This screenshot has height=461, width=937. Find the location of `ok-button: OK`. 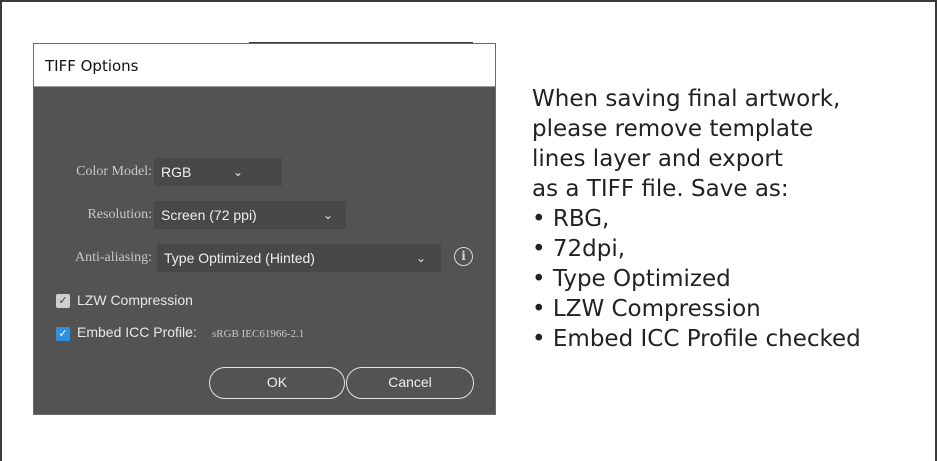

ok-button: OK is located at coordinates (277, 383).